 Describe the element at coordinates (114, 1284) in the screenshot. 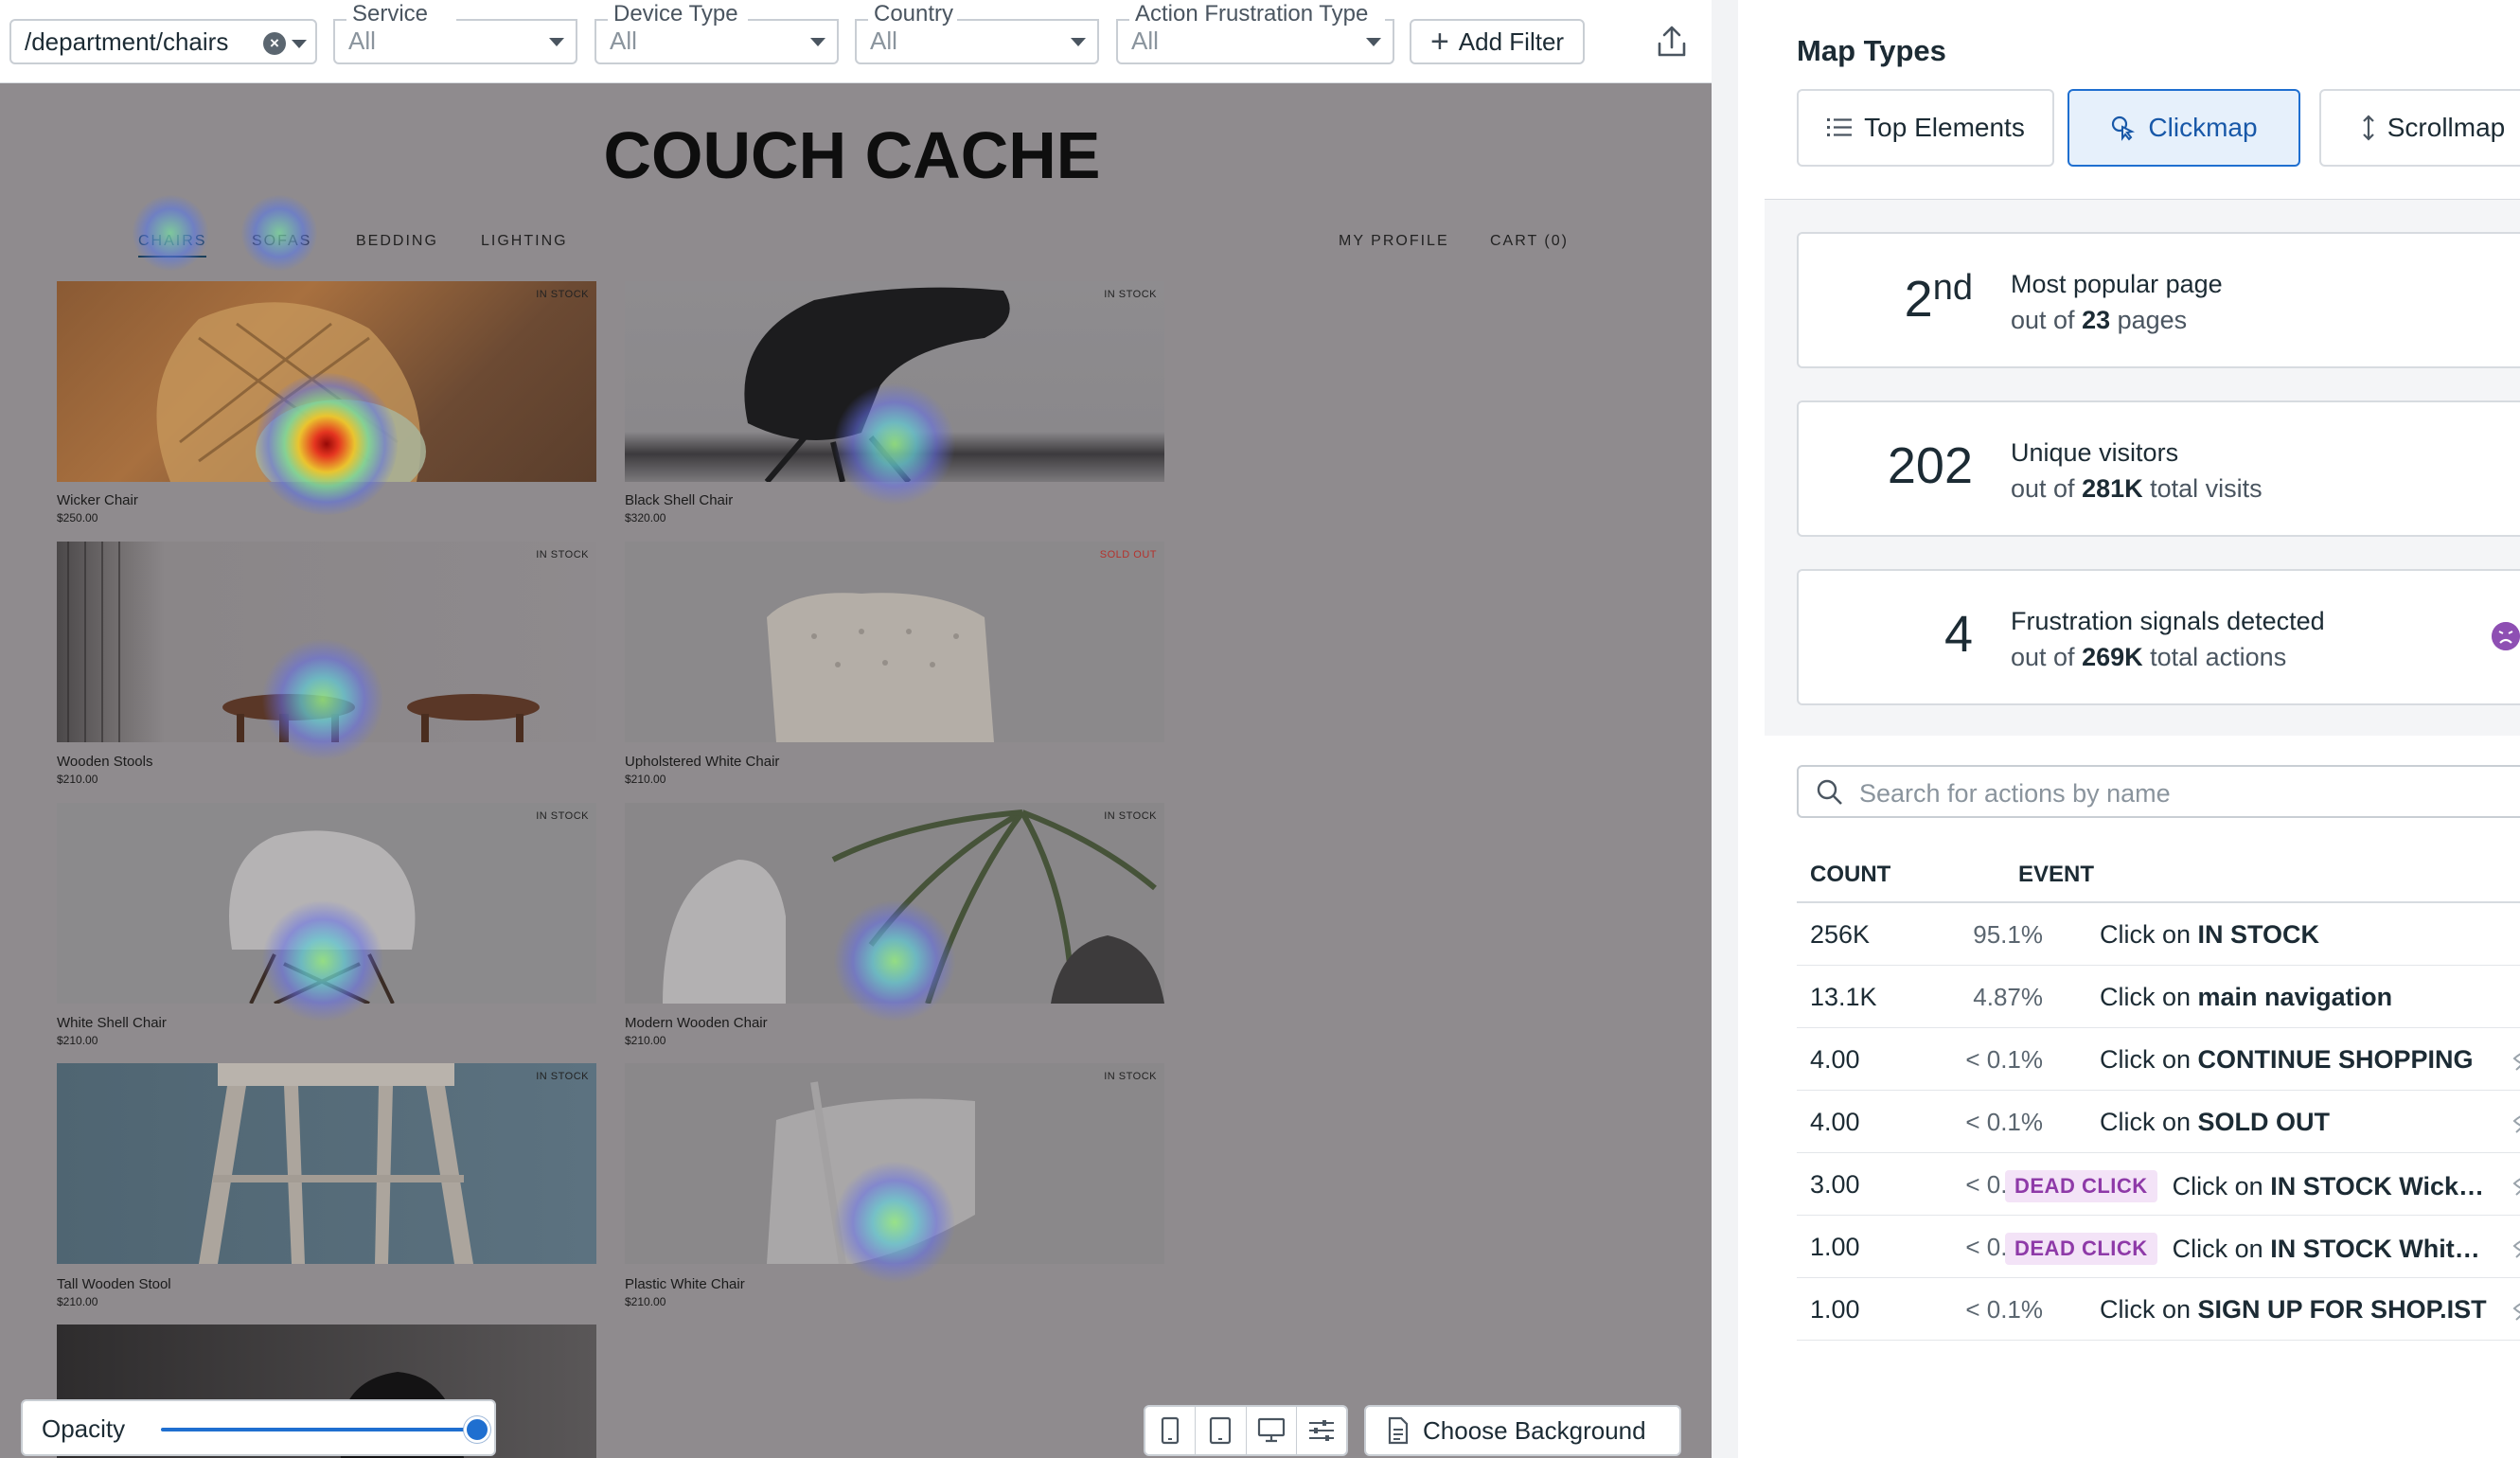

I see `product-name: Tall Wooden Stool` at that location.